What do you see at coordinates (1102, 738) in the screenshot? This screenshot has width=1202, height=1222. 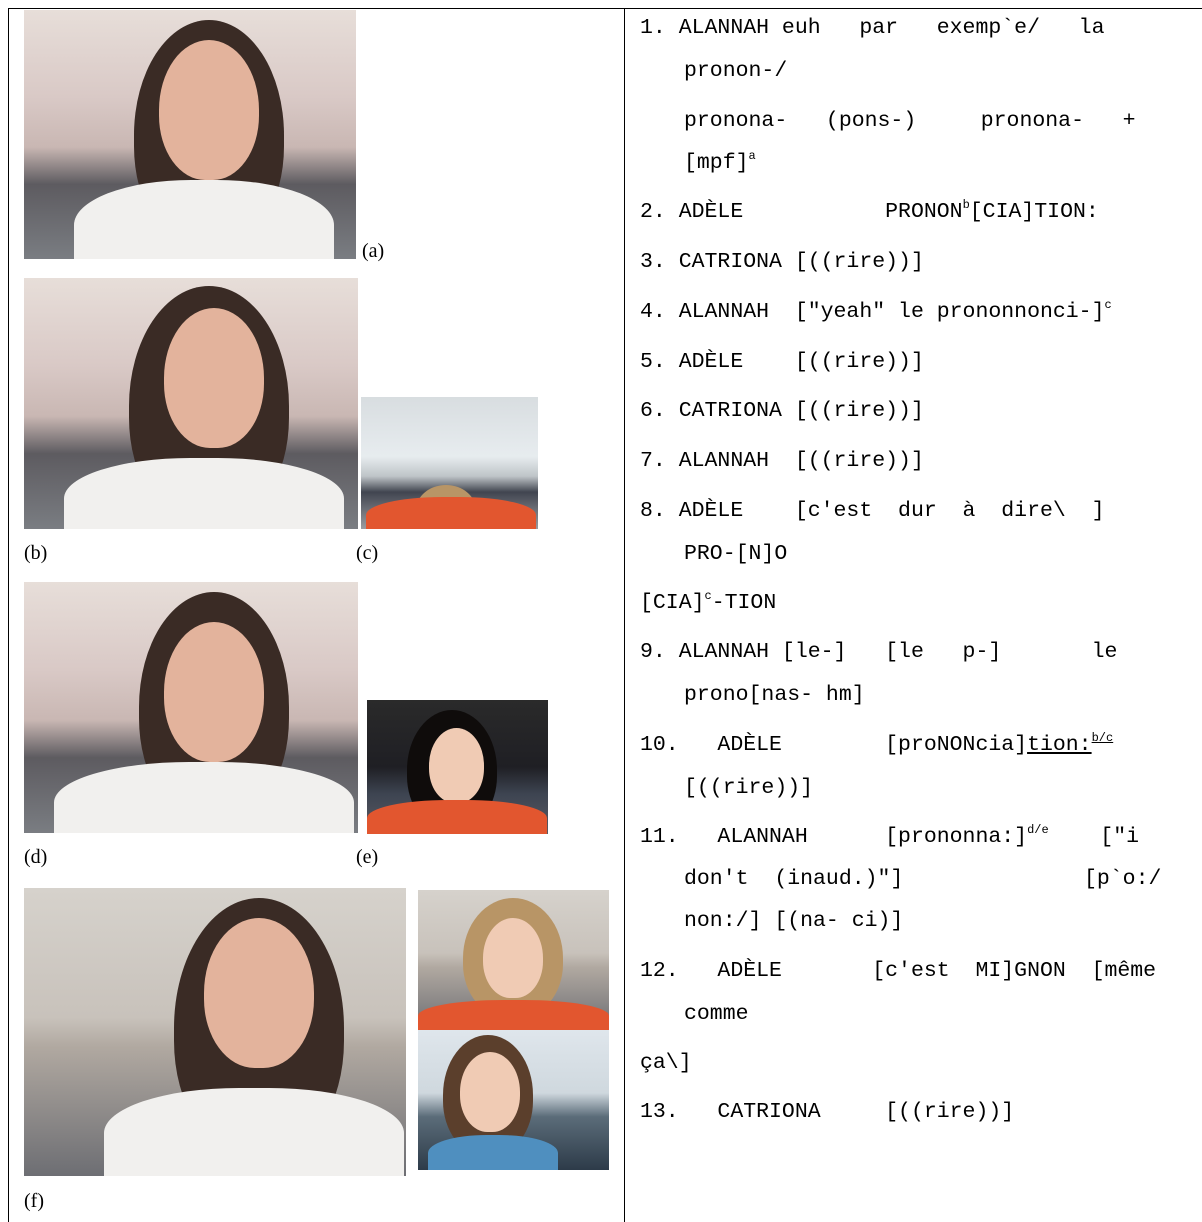 I see `footnote-marker: b/c` at bounding box center [1102, 738].